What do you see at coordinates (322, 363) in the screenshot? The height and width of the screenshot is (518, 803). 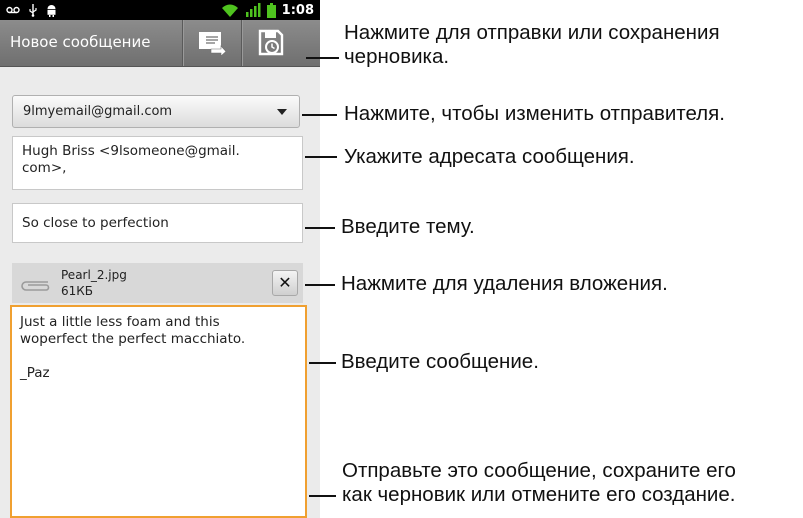 I see `callout-line-message` at bounding box center [322, 363].